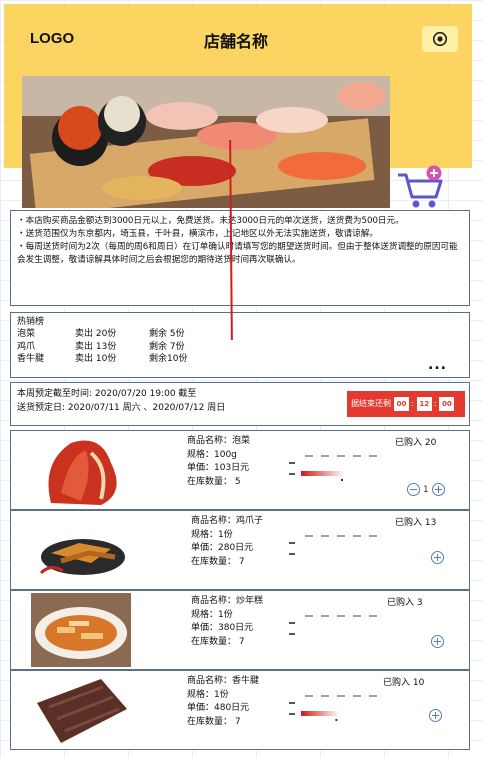  I want to click on list-item: 香牛腱 卖出 10份 剩余10份, so click(240, 359).